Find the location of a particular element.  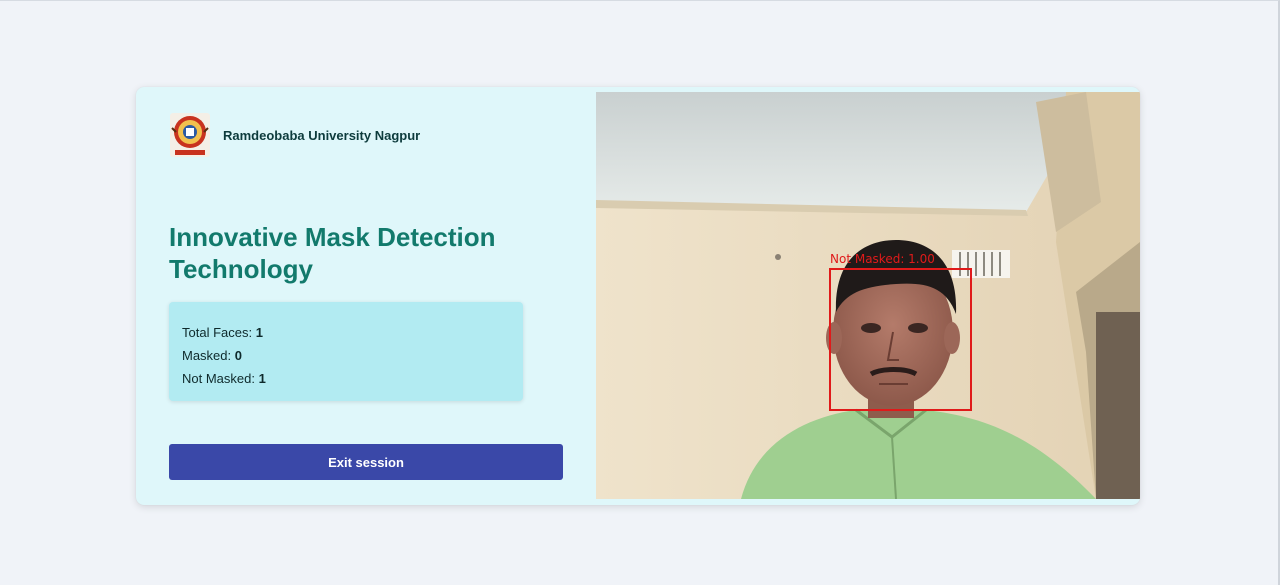

masked-stat: Masked: 0 is located at coordinates (346, 355).